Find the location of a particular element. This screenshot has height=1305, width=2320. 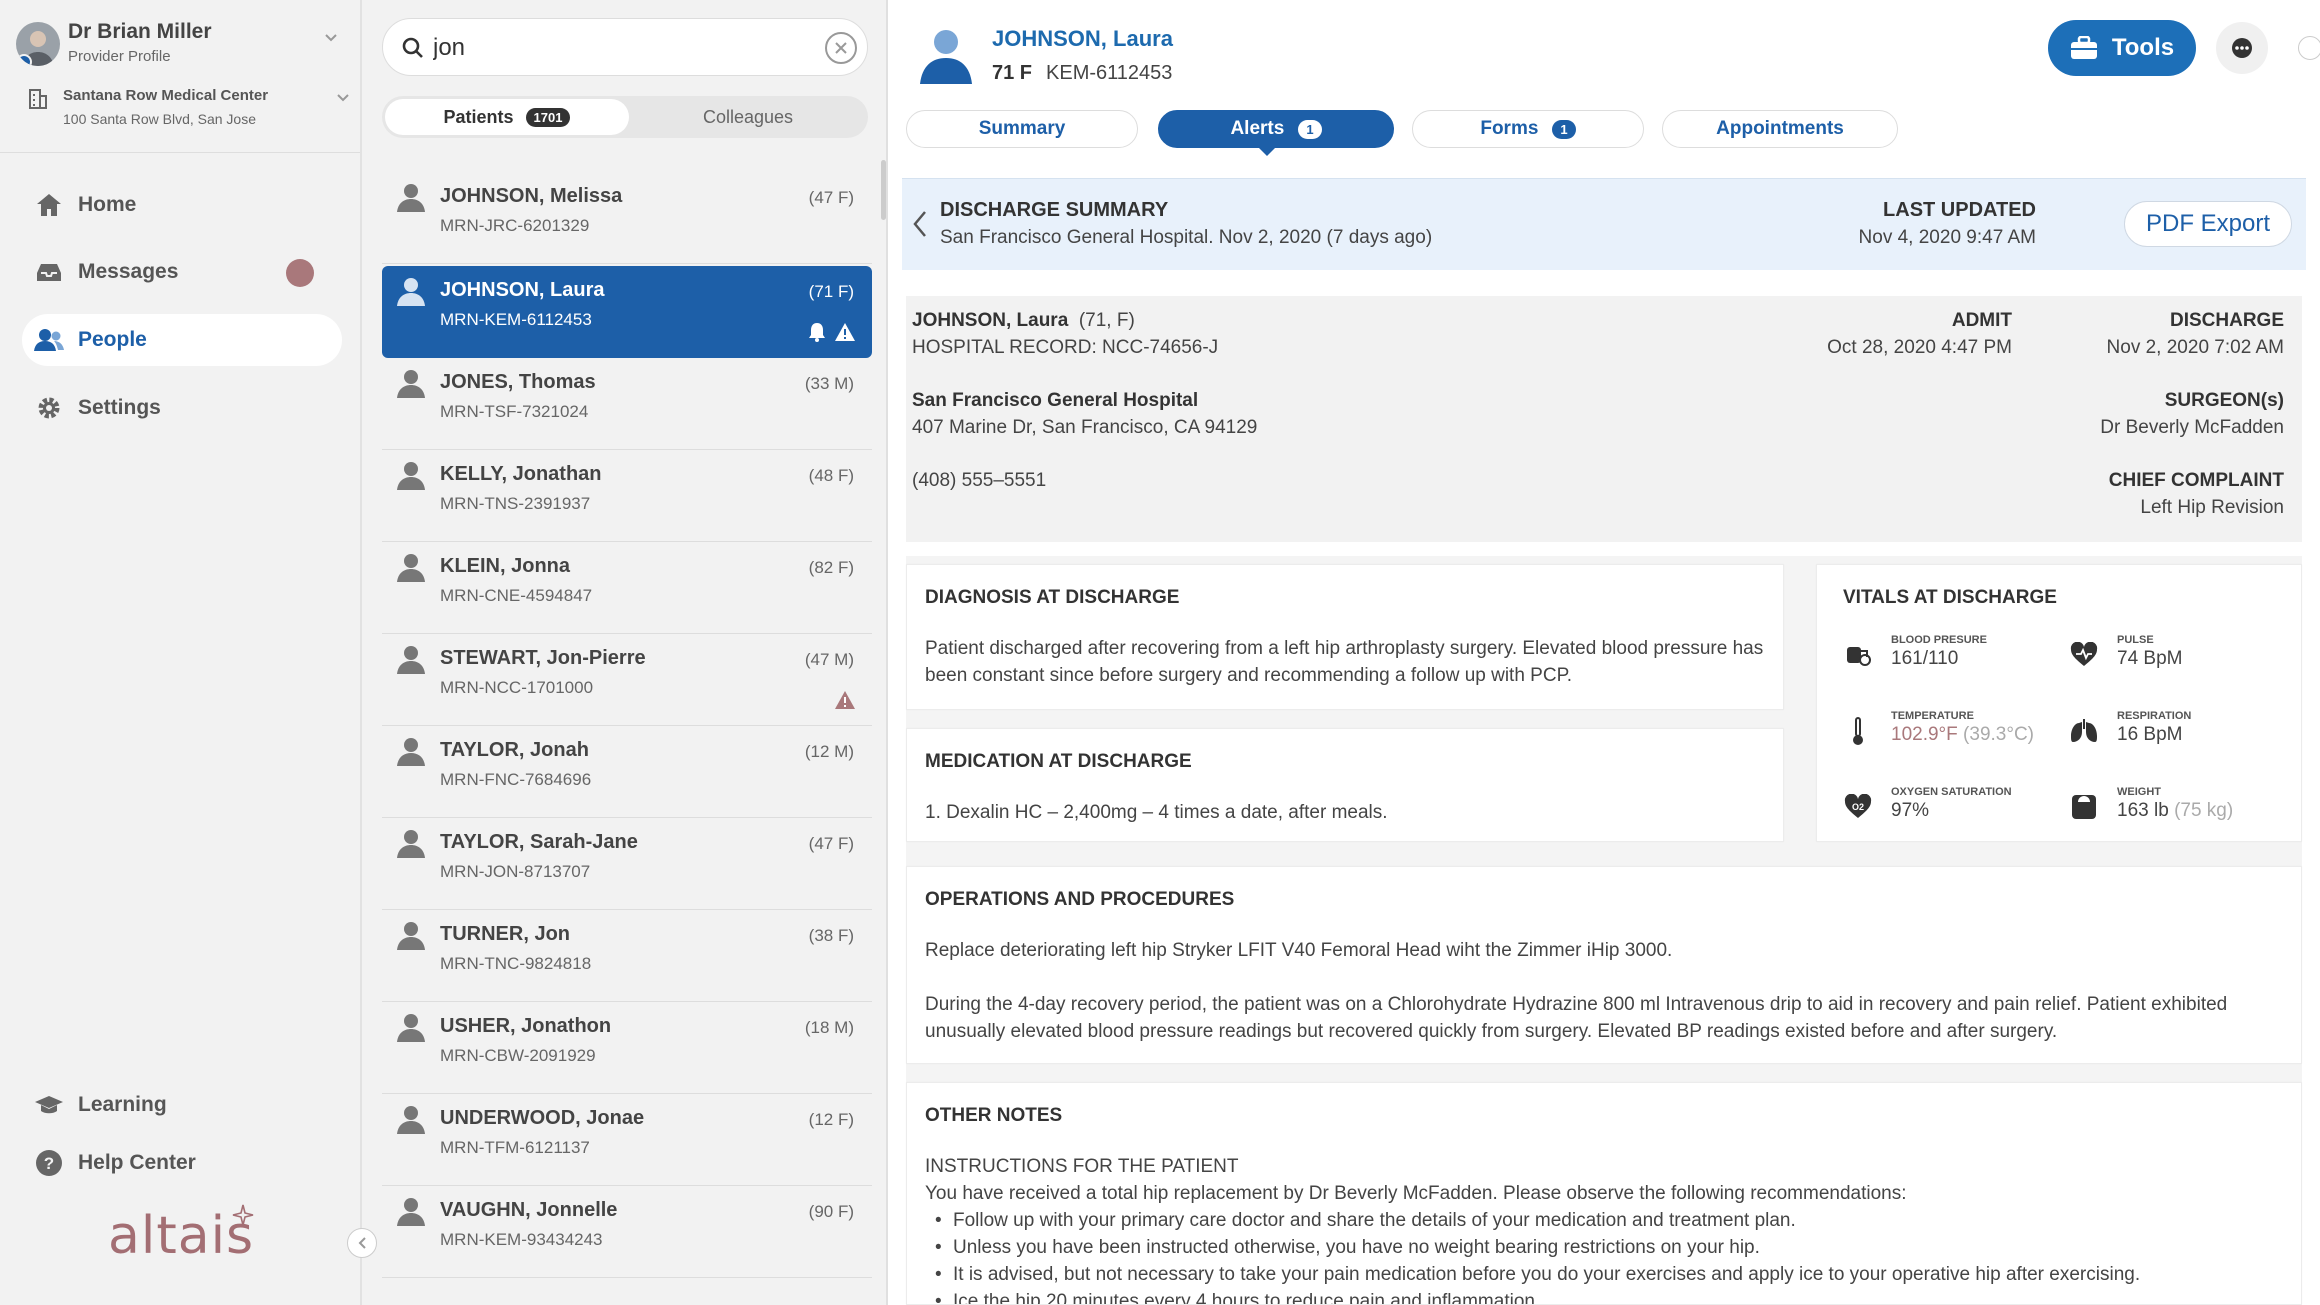

vital-label: OXYGEN SATURATION is located at coordinates (1951, 792).